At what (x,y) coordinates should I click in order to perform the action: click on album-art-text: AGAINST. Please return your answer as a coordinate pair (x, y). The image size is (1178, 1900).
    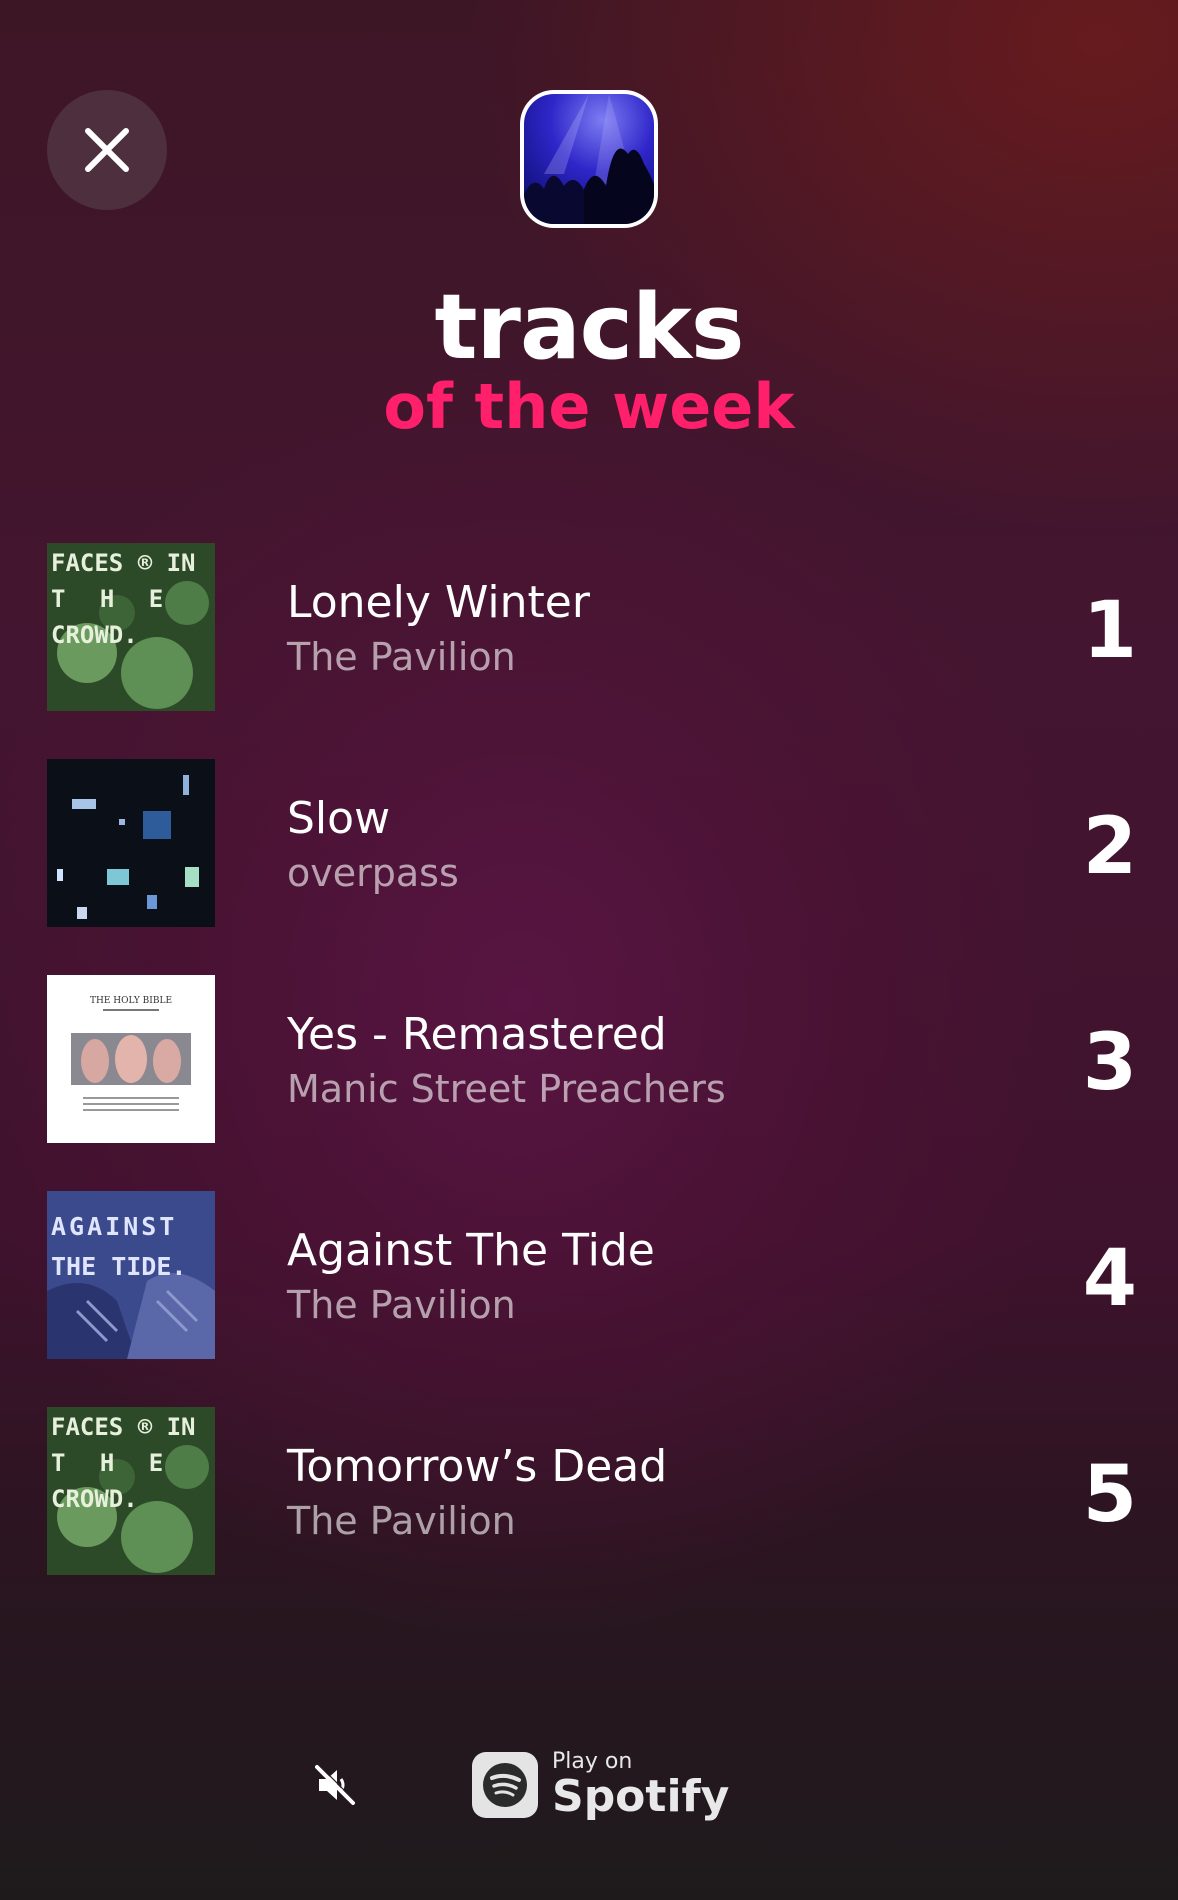
    Looking at the image, I should click on (114, 1226).